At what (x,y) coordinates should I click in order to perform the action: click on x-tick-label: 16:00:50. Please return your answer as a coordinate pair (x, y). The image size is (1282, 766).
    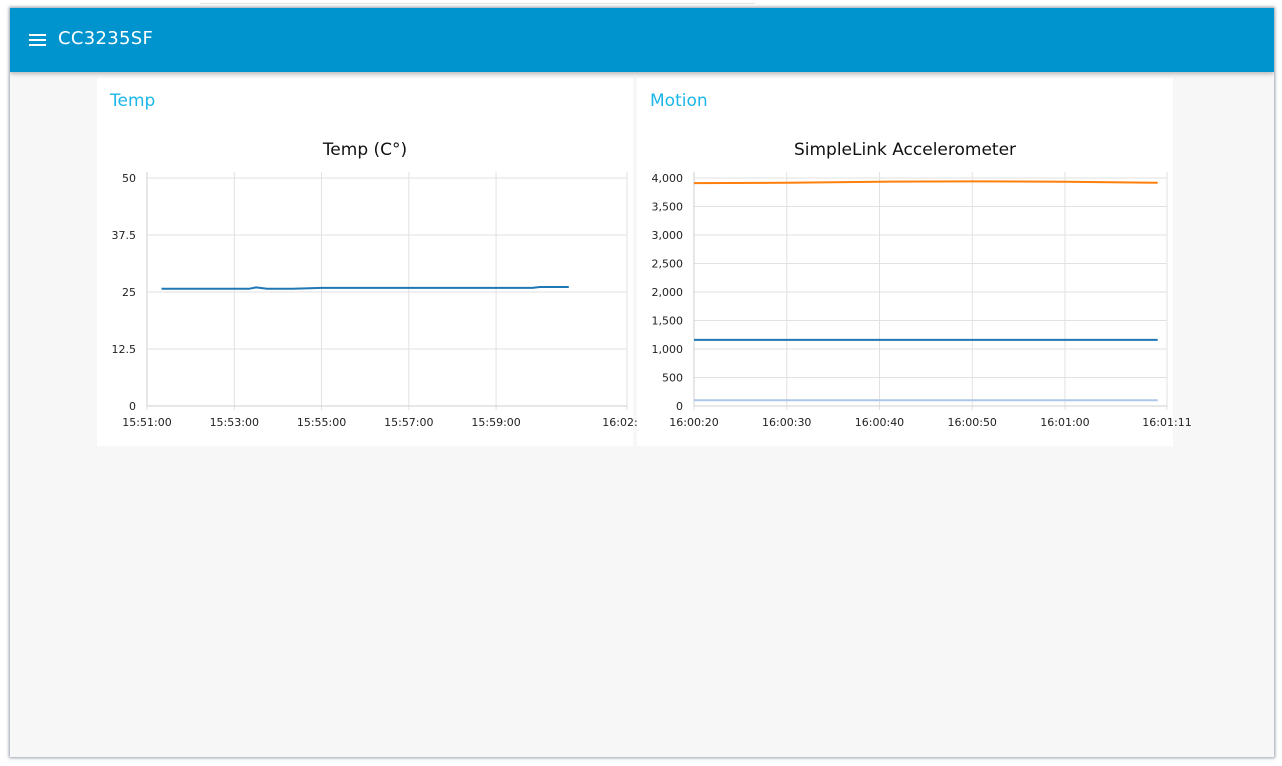
    Looking at the image, I should click on (972, 422).